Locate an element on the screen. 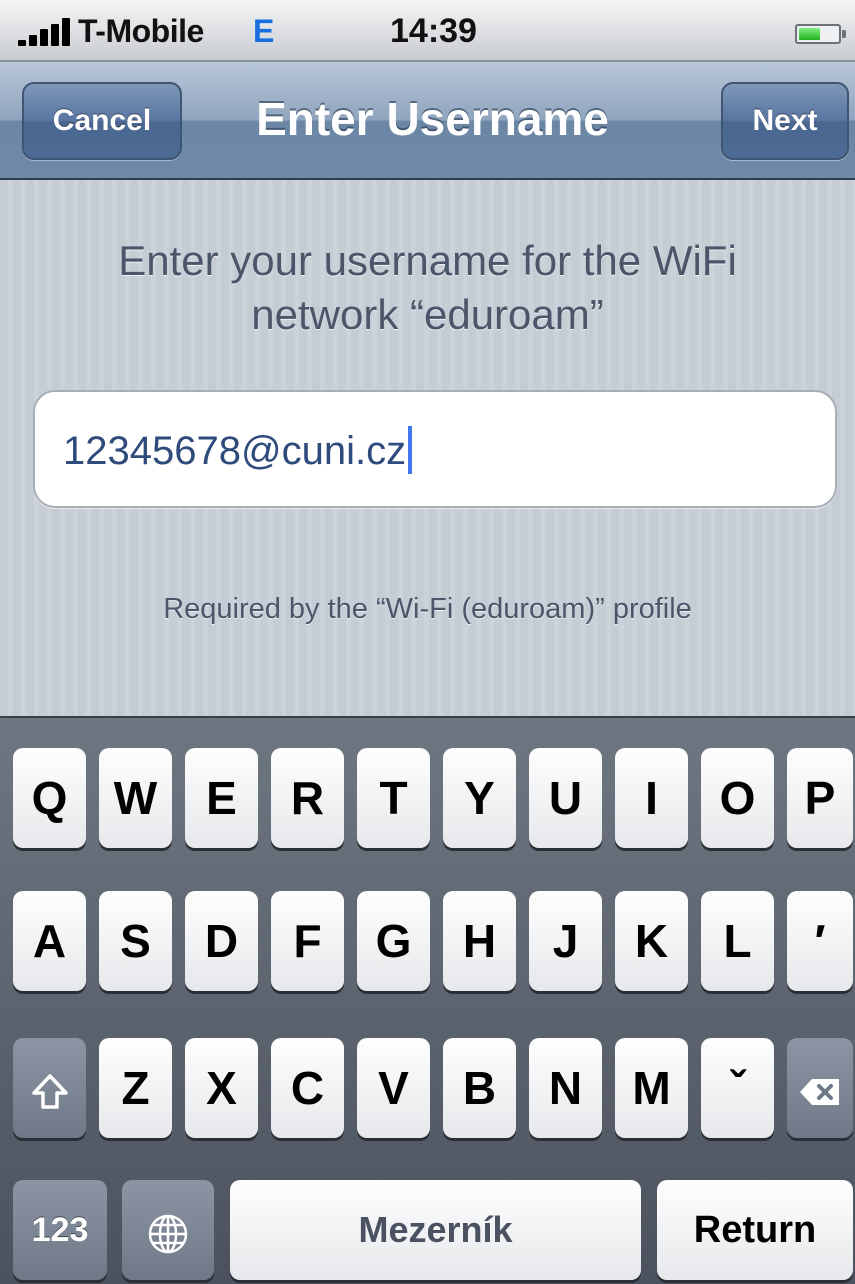  navigation-bar: Cancel Enter Username Next is located at coordinates (427, 121).